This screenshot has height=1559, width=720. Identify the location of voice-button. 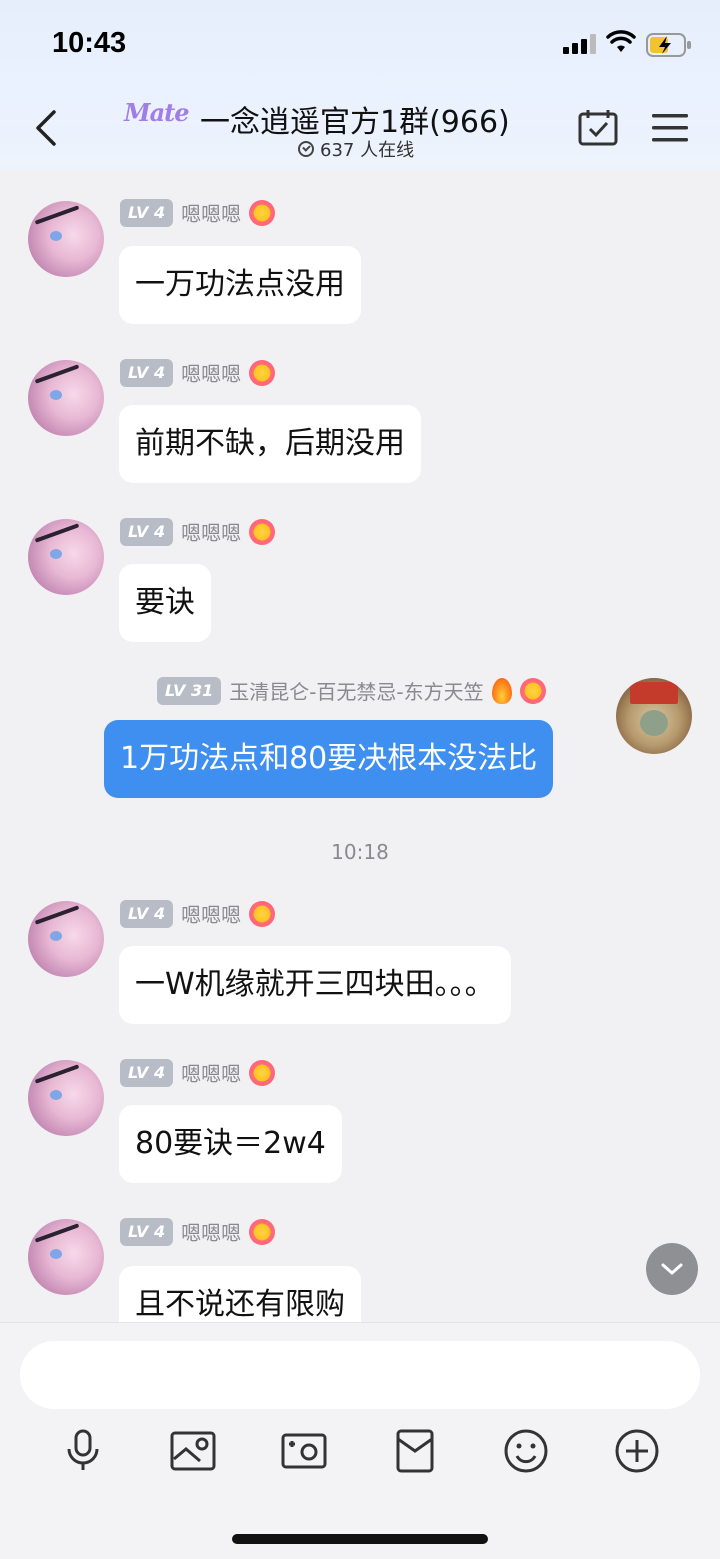
(83, 1451).